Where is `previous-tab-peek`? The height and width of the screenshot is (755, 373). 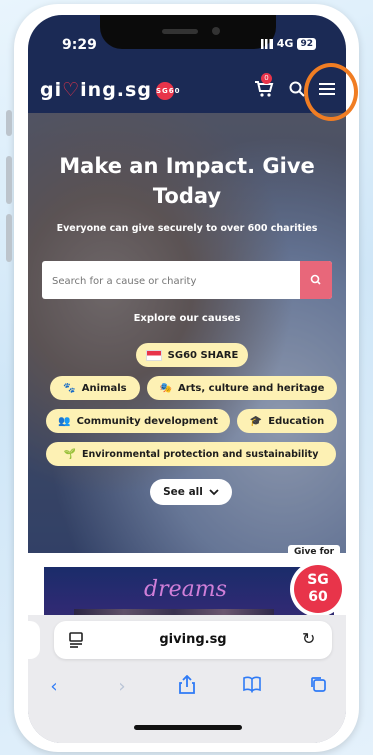
previous-tab-peek is located at coordinates (34, 640).